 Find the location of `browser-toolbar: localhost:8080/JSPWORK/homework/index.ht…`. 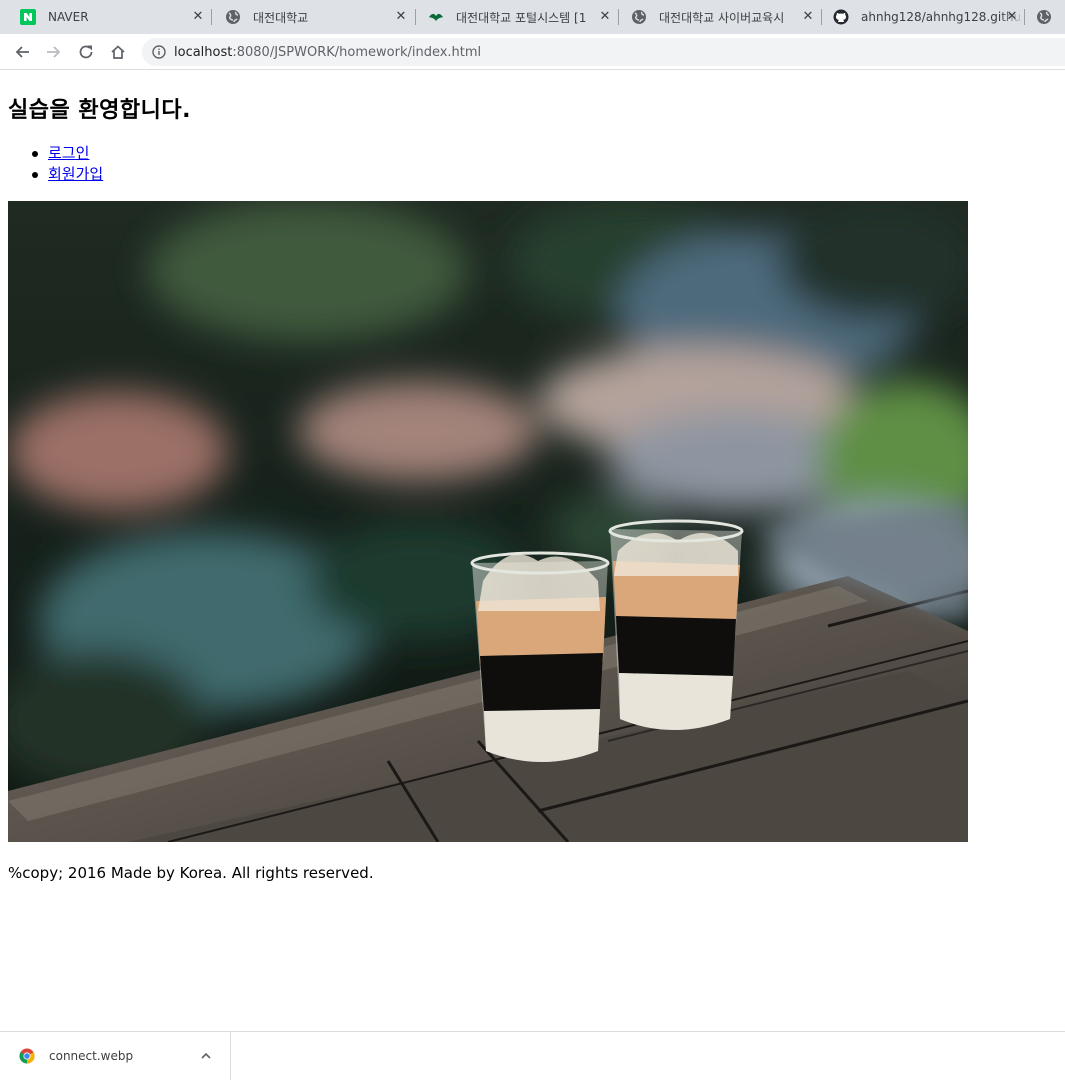

browser-toolbar: localhost:8080/JSPWORK/homework/index.ht… is located at coordinates (532, 52).